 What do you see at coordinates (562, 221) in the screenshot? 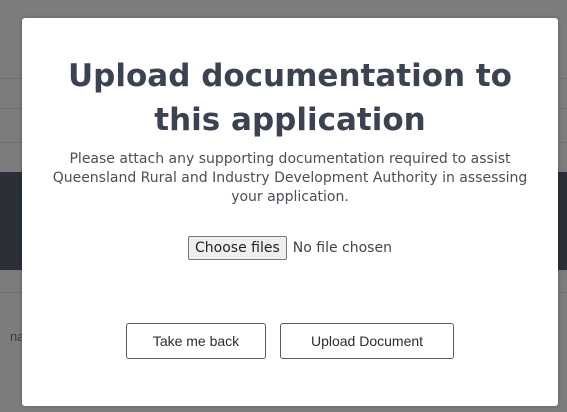
I see `background-dark-band-right` at bounding box center [562, 221].